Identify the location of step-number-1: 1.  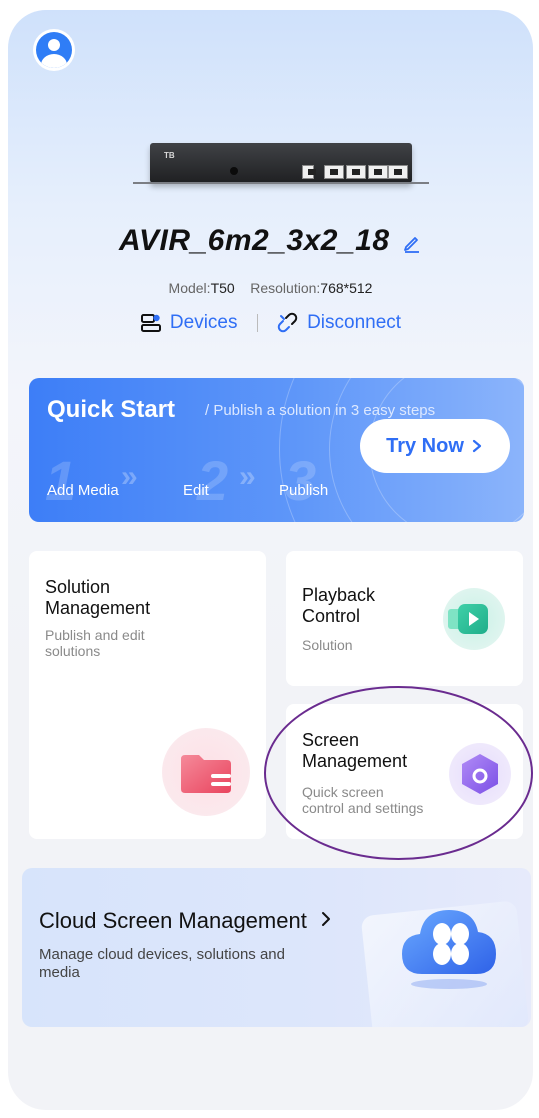
(61, 480).